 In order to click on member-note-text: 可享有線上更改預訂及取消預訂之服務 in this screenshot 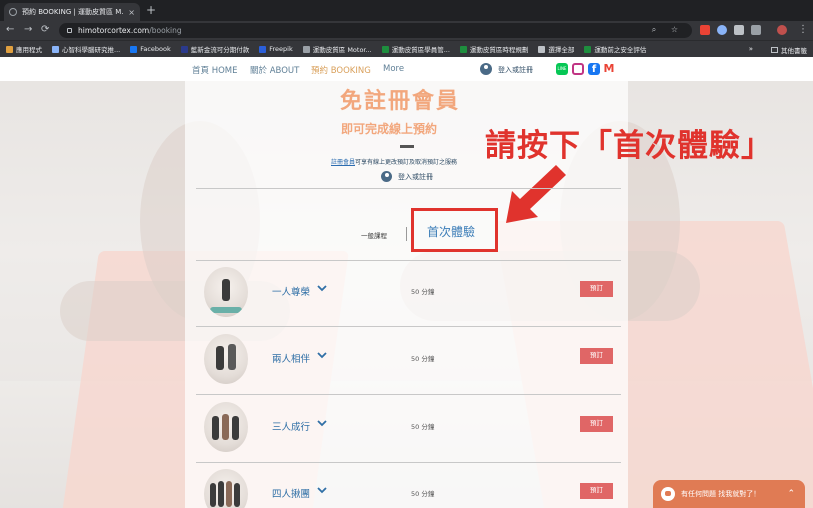, I will do `click(406, 162)`.